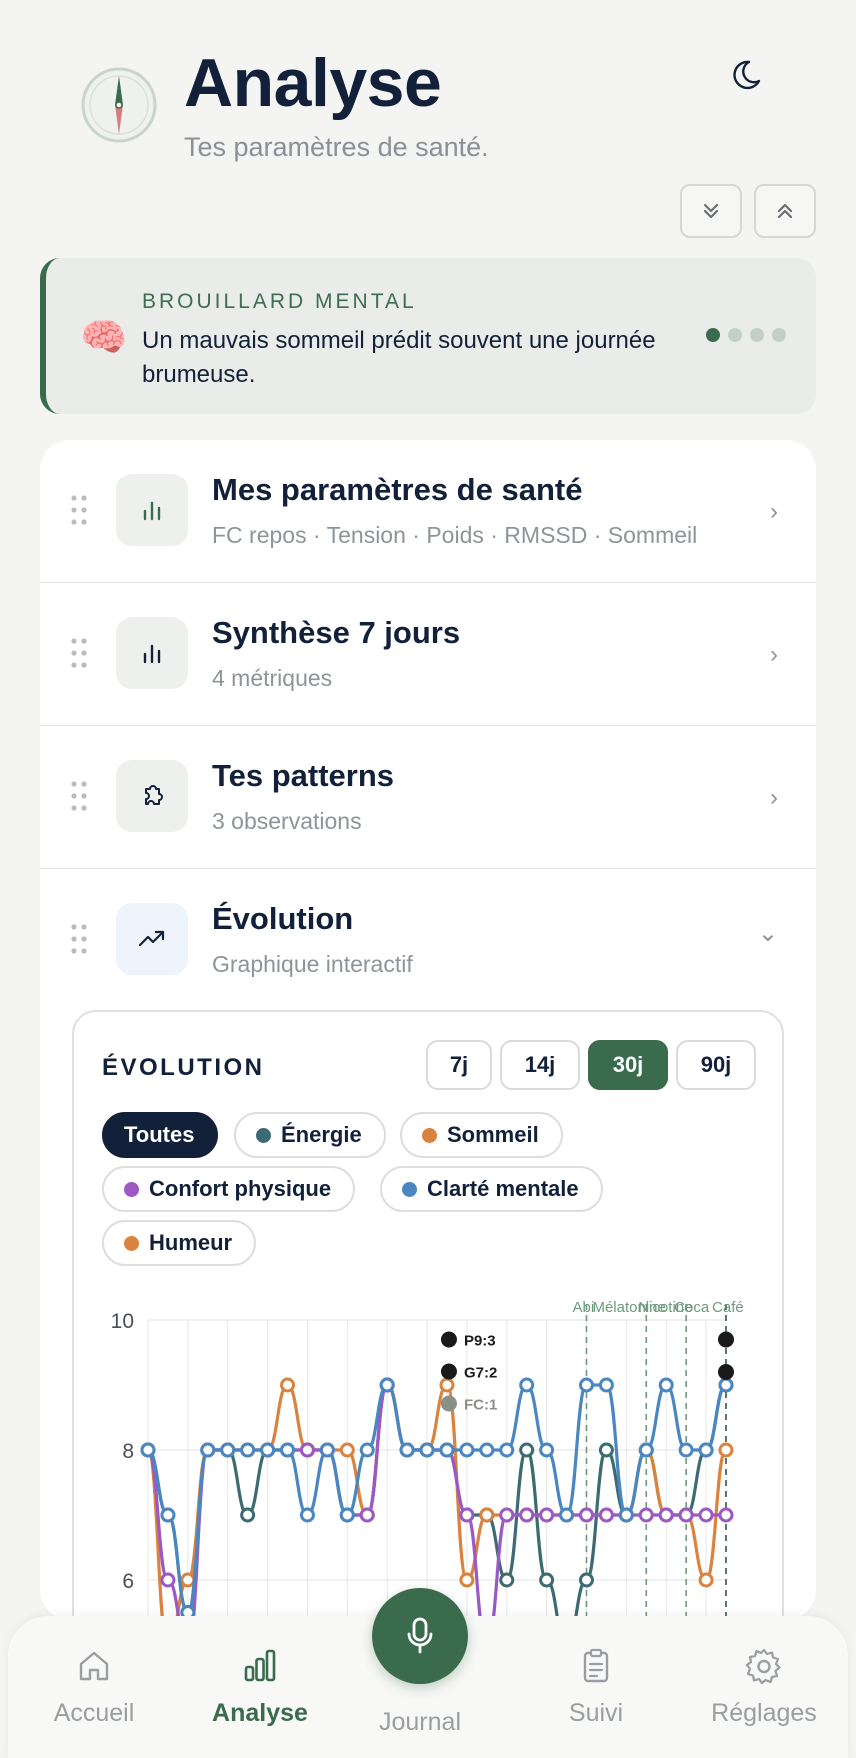 The image size is (856, 1758). Describe the element at coordinates (303, 775) in the screenshot. I see `section-title: Tes patterns` at that location.